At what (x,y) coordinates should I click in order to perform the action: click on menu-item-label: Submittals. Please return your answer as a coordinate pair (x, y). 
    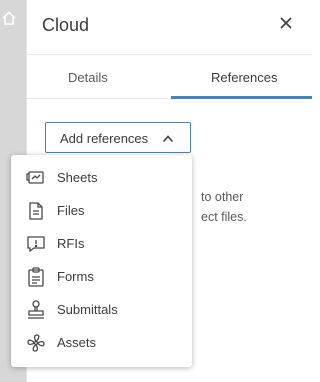
    Looking at the image, I should click on (87, 309).